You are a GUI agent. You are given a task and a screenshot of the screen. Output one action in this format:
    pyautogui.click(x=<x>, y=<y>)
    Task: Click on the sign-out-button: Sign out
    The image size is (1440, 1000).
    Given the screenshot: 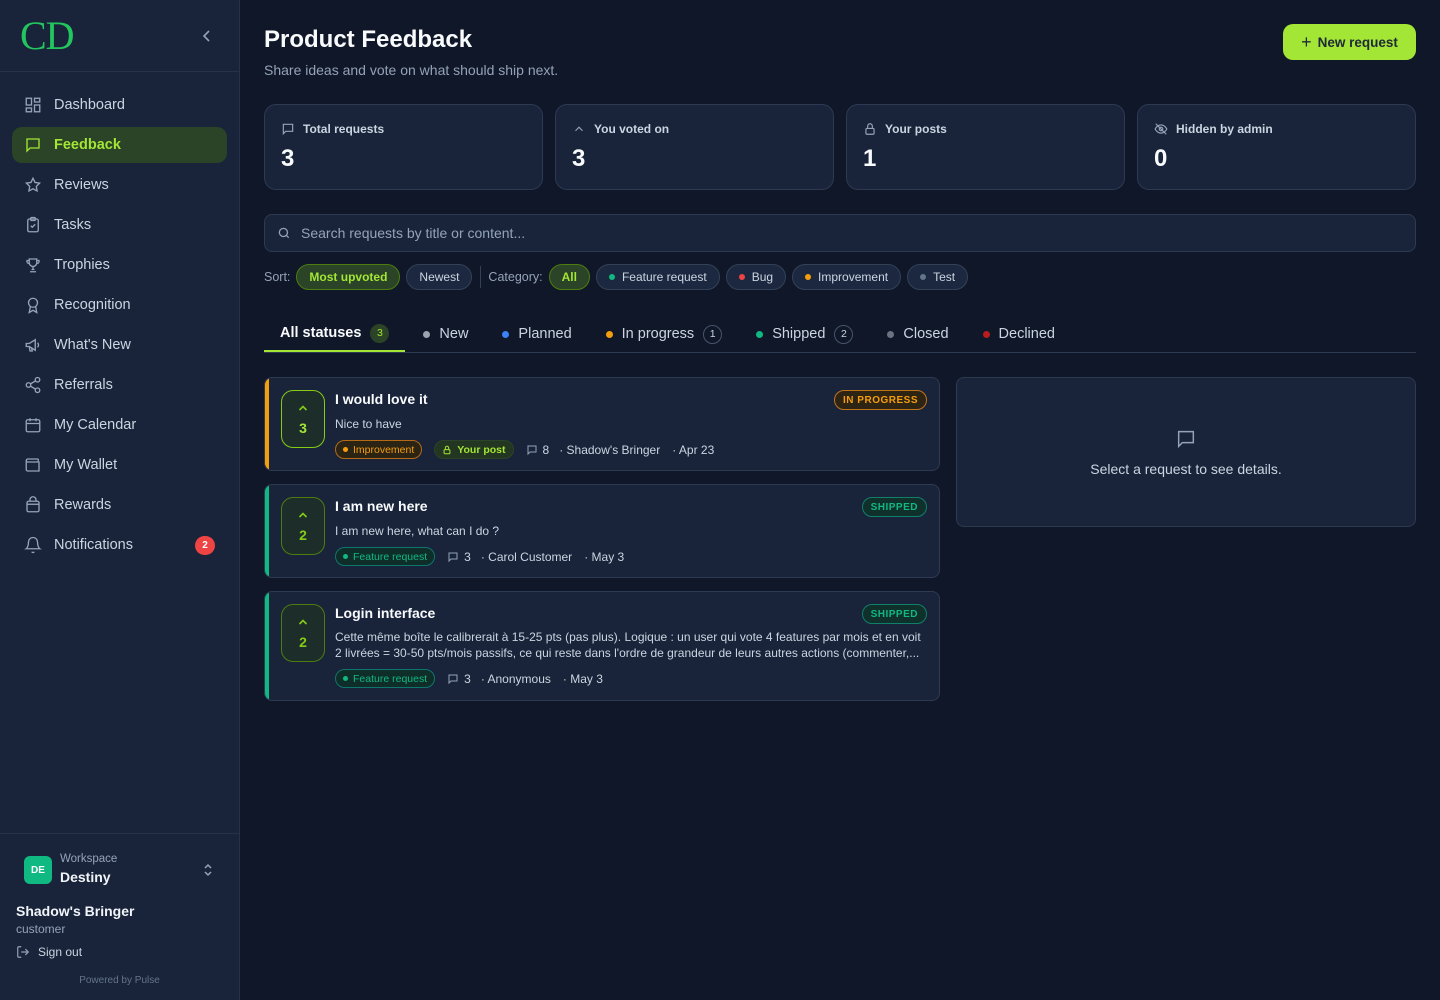 What is the action you would take?
    pyautogui.click(x=49, y=952)
    